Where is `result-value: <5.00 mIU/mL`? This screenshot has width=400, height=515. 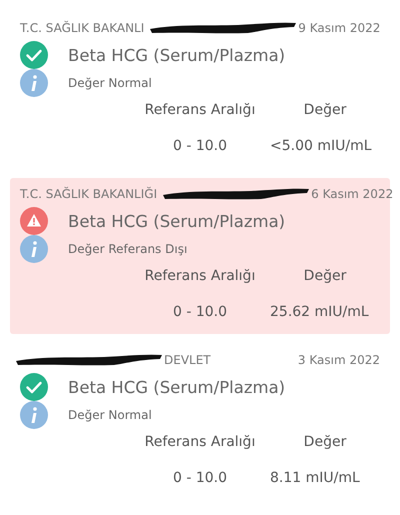 result-value: <5.00 mIU/mL is located at coordinates (321, 146).